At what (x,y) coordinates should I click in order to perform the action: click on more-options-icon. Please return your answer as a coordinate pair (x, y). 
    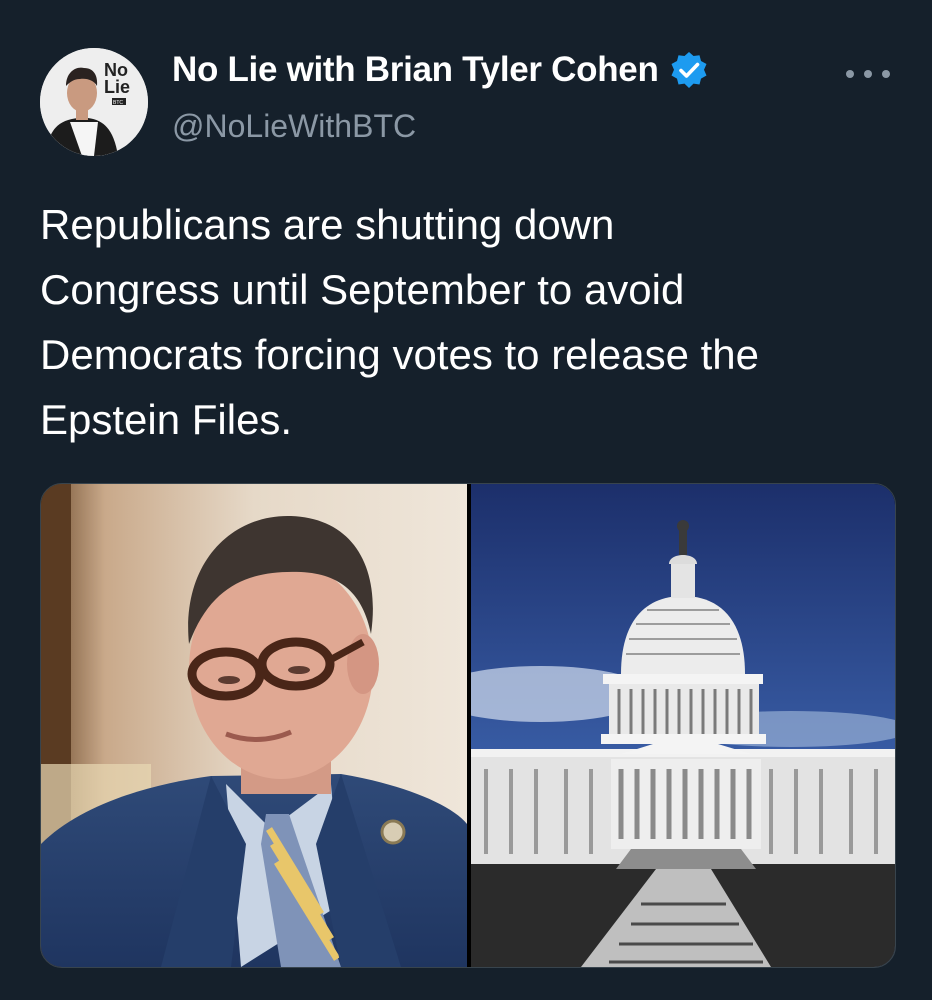
    Looking at the image, I should click on (868, 74).